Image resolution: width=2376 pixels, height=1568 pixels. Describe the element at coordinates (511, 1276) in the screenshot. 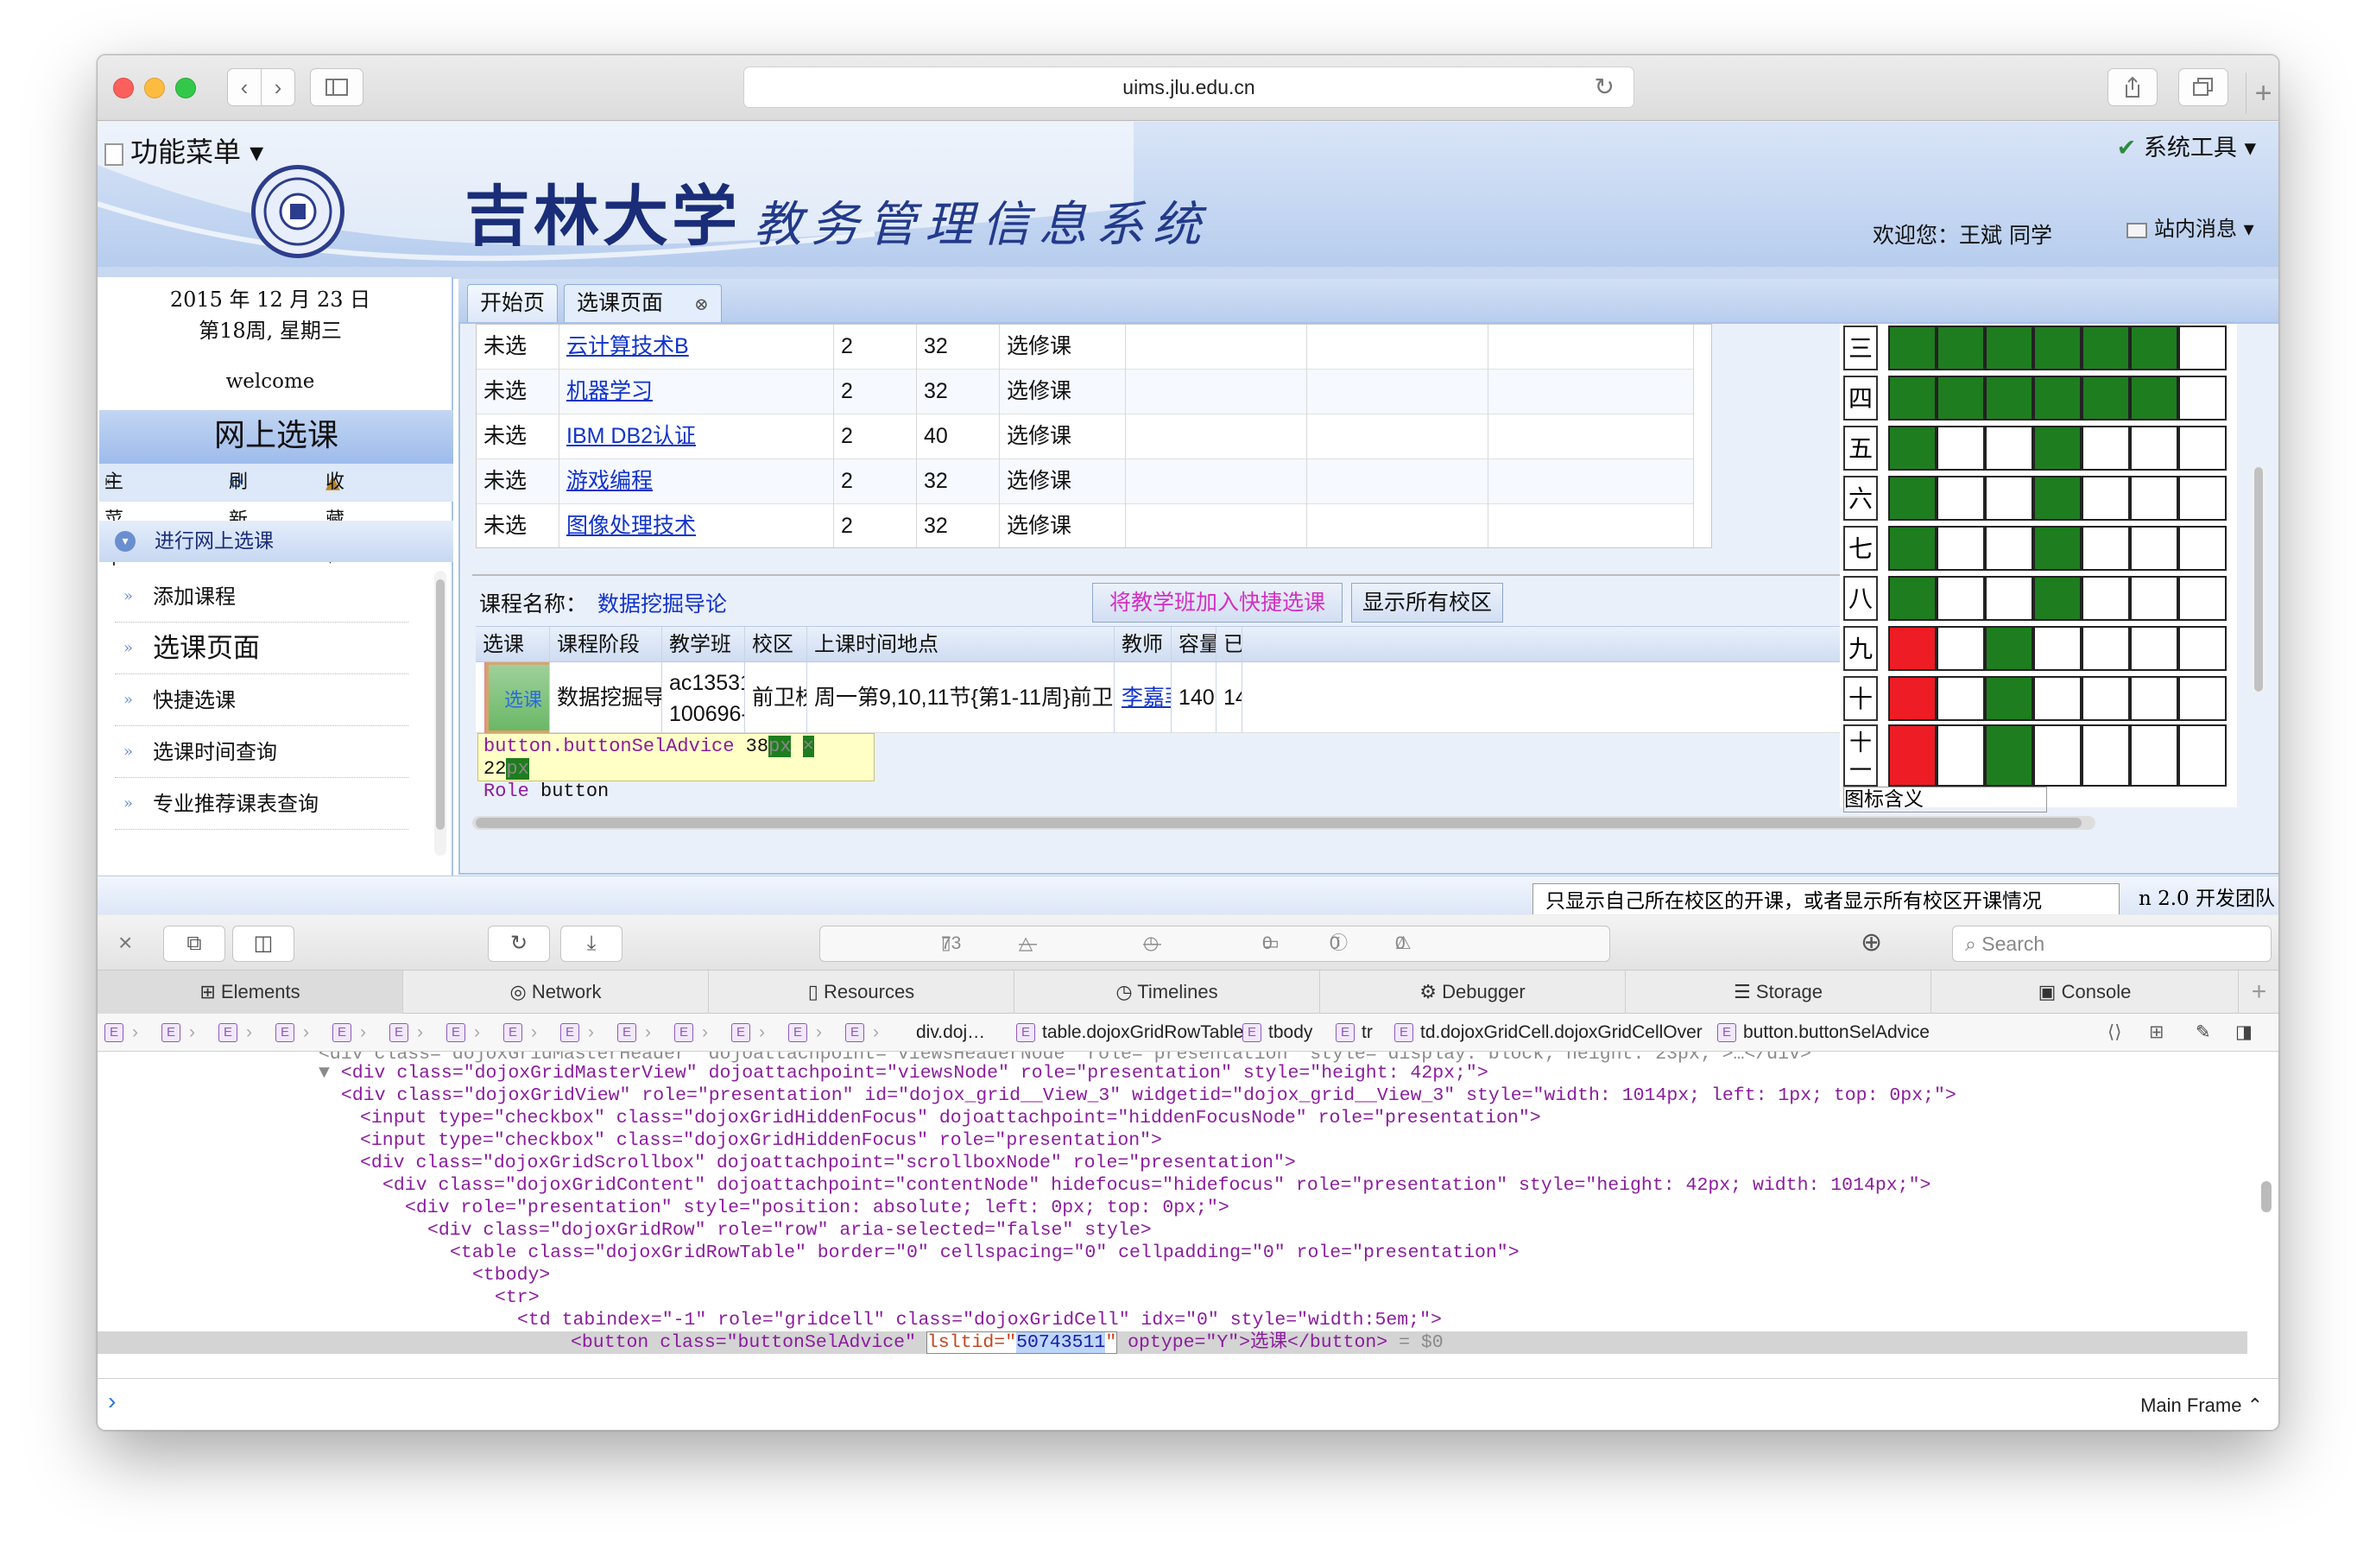

I see `dom-node: <tbody>` at that location.